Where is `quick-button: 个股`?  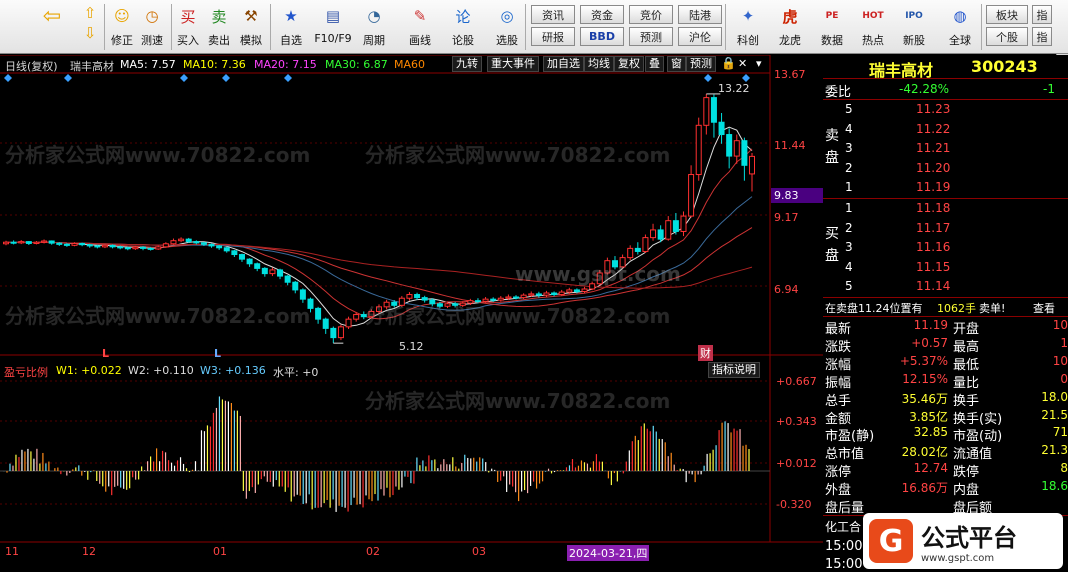
quick-button: 个股 is located at coordinates (1007, 36).